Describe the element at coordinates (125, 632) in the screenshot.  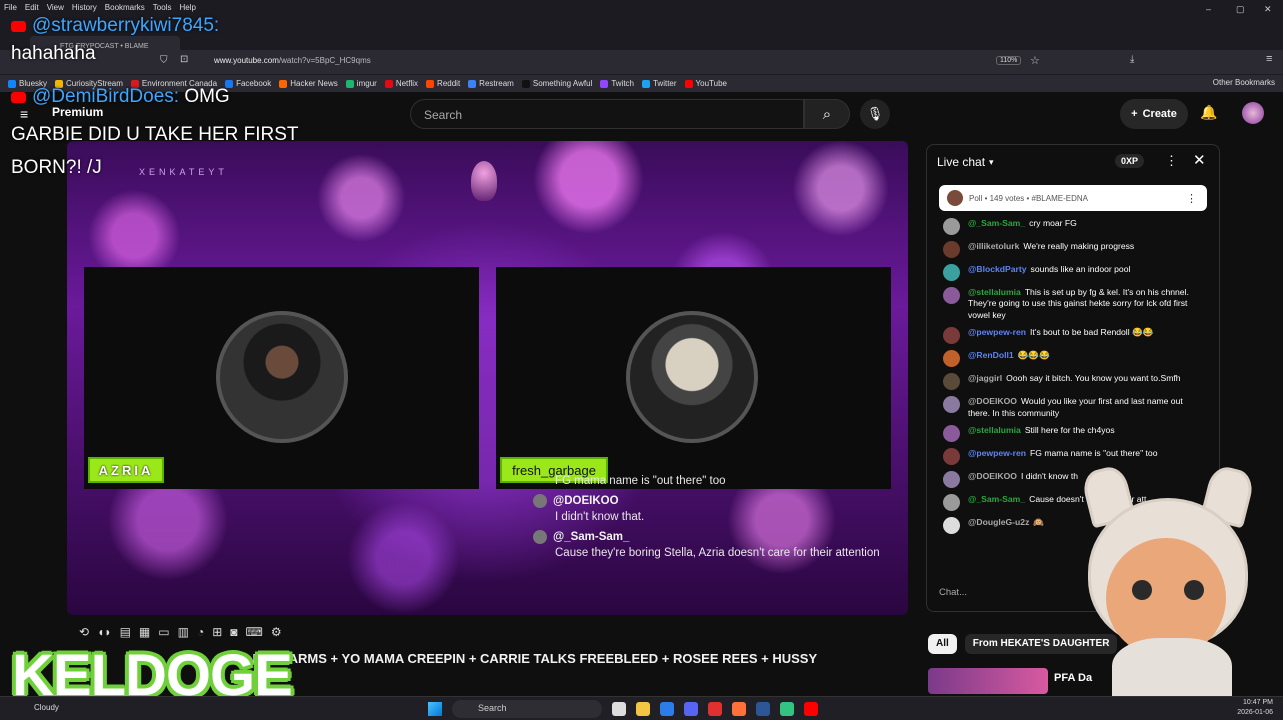
I see `captions-icon: ▤` at that location.